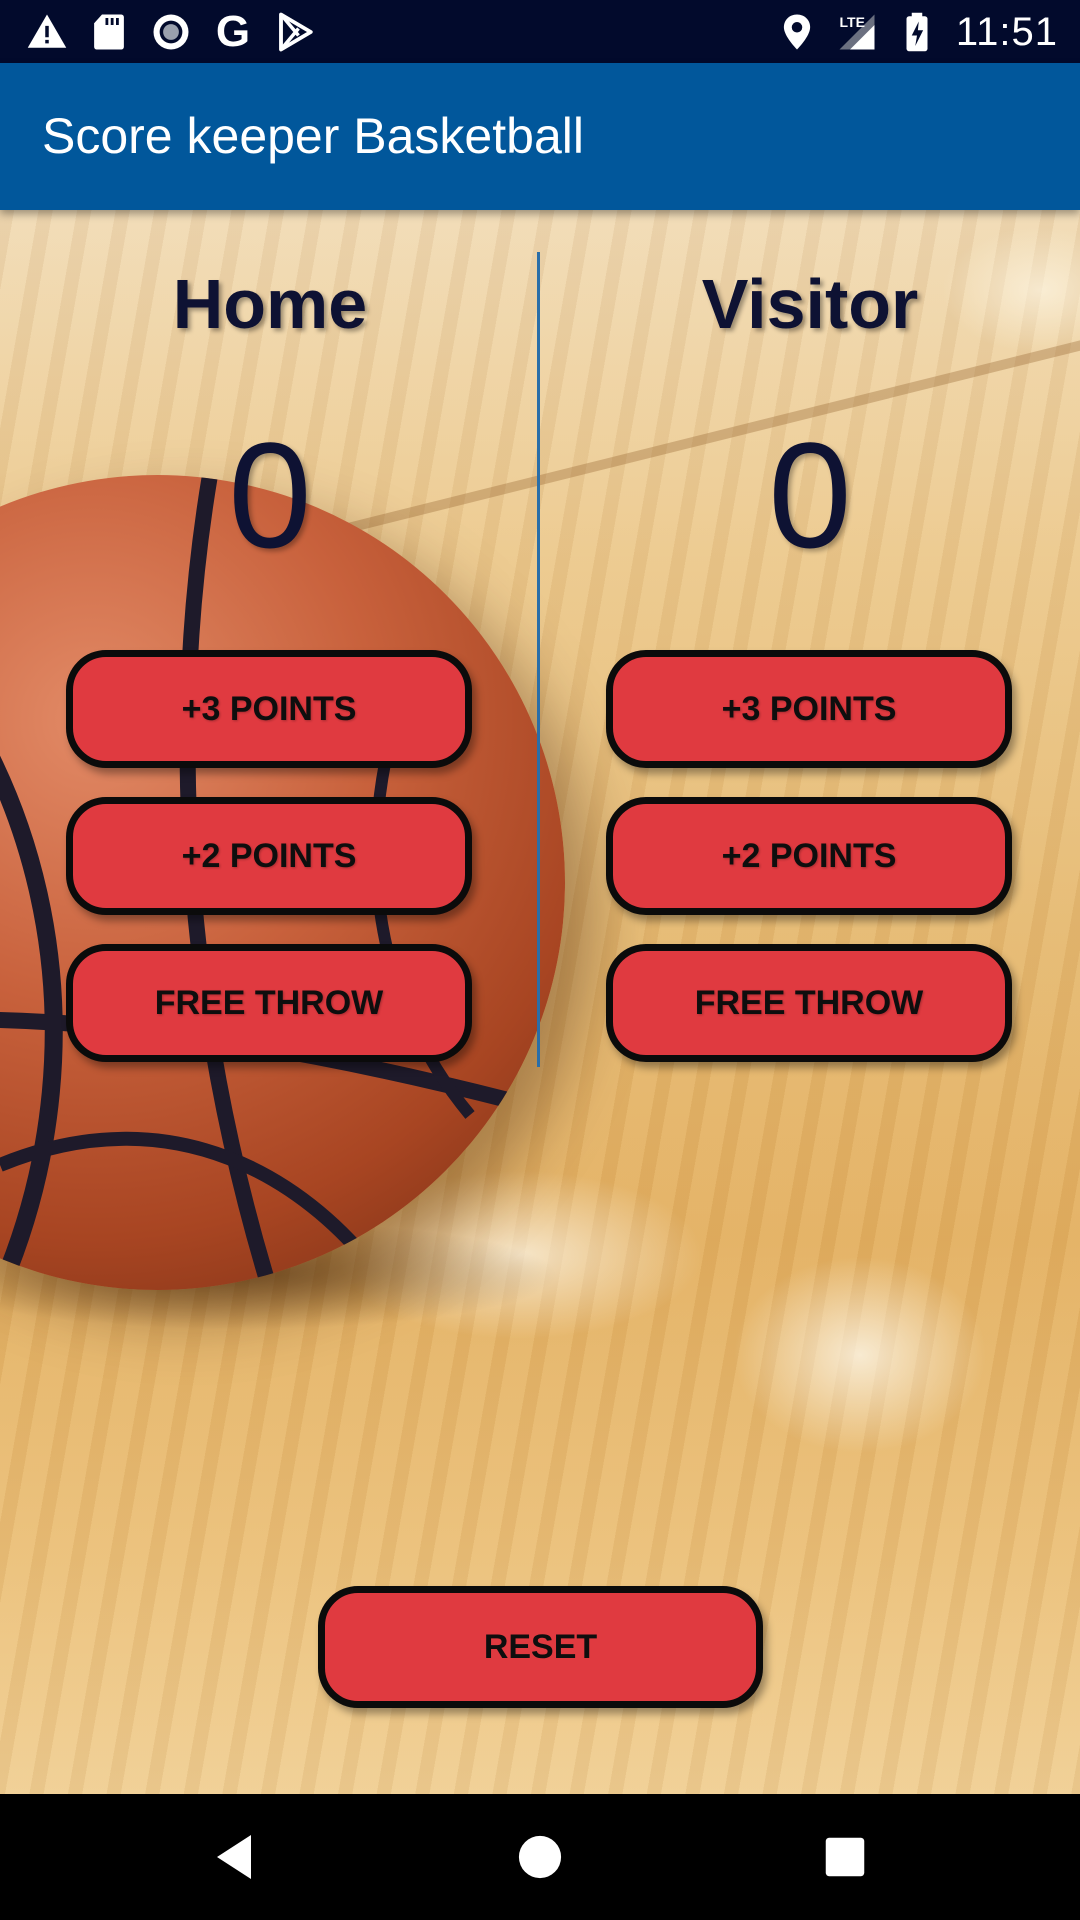 This screenshot has width=1080, height=1920. I want to click on status-bar-system: LTE 11:51, so click(917, 32).